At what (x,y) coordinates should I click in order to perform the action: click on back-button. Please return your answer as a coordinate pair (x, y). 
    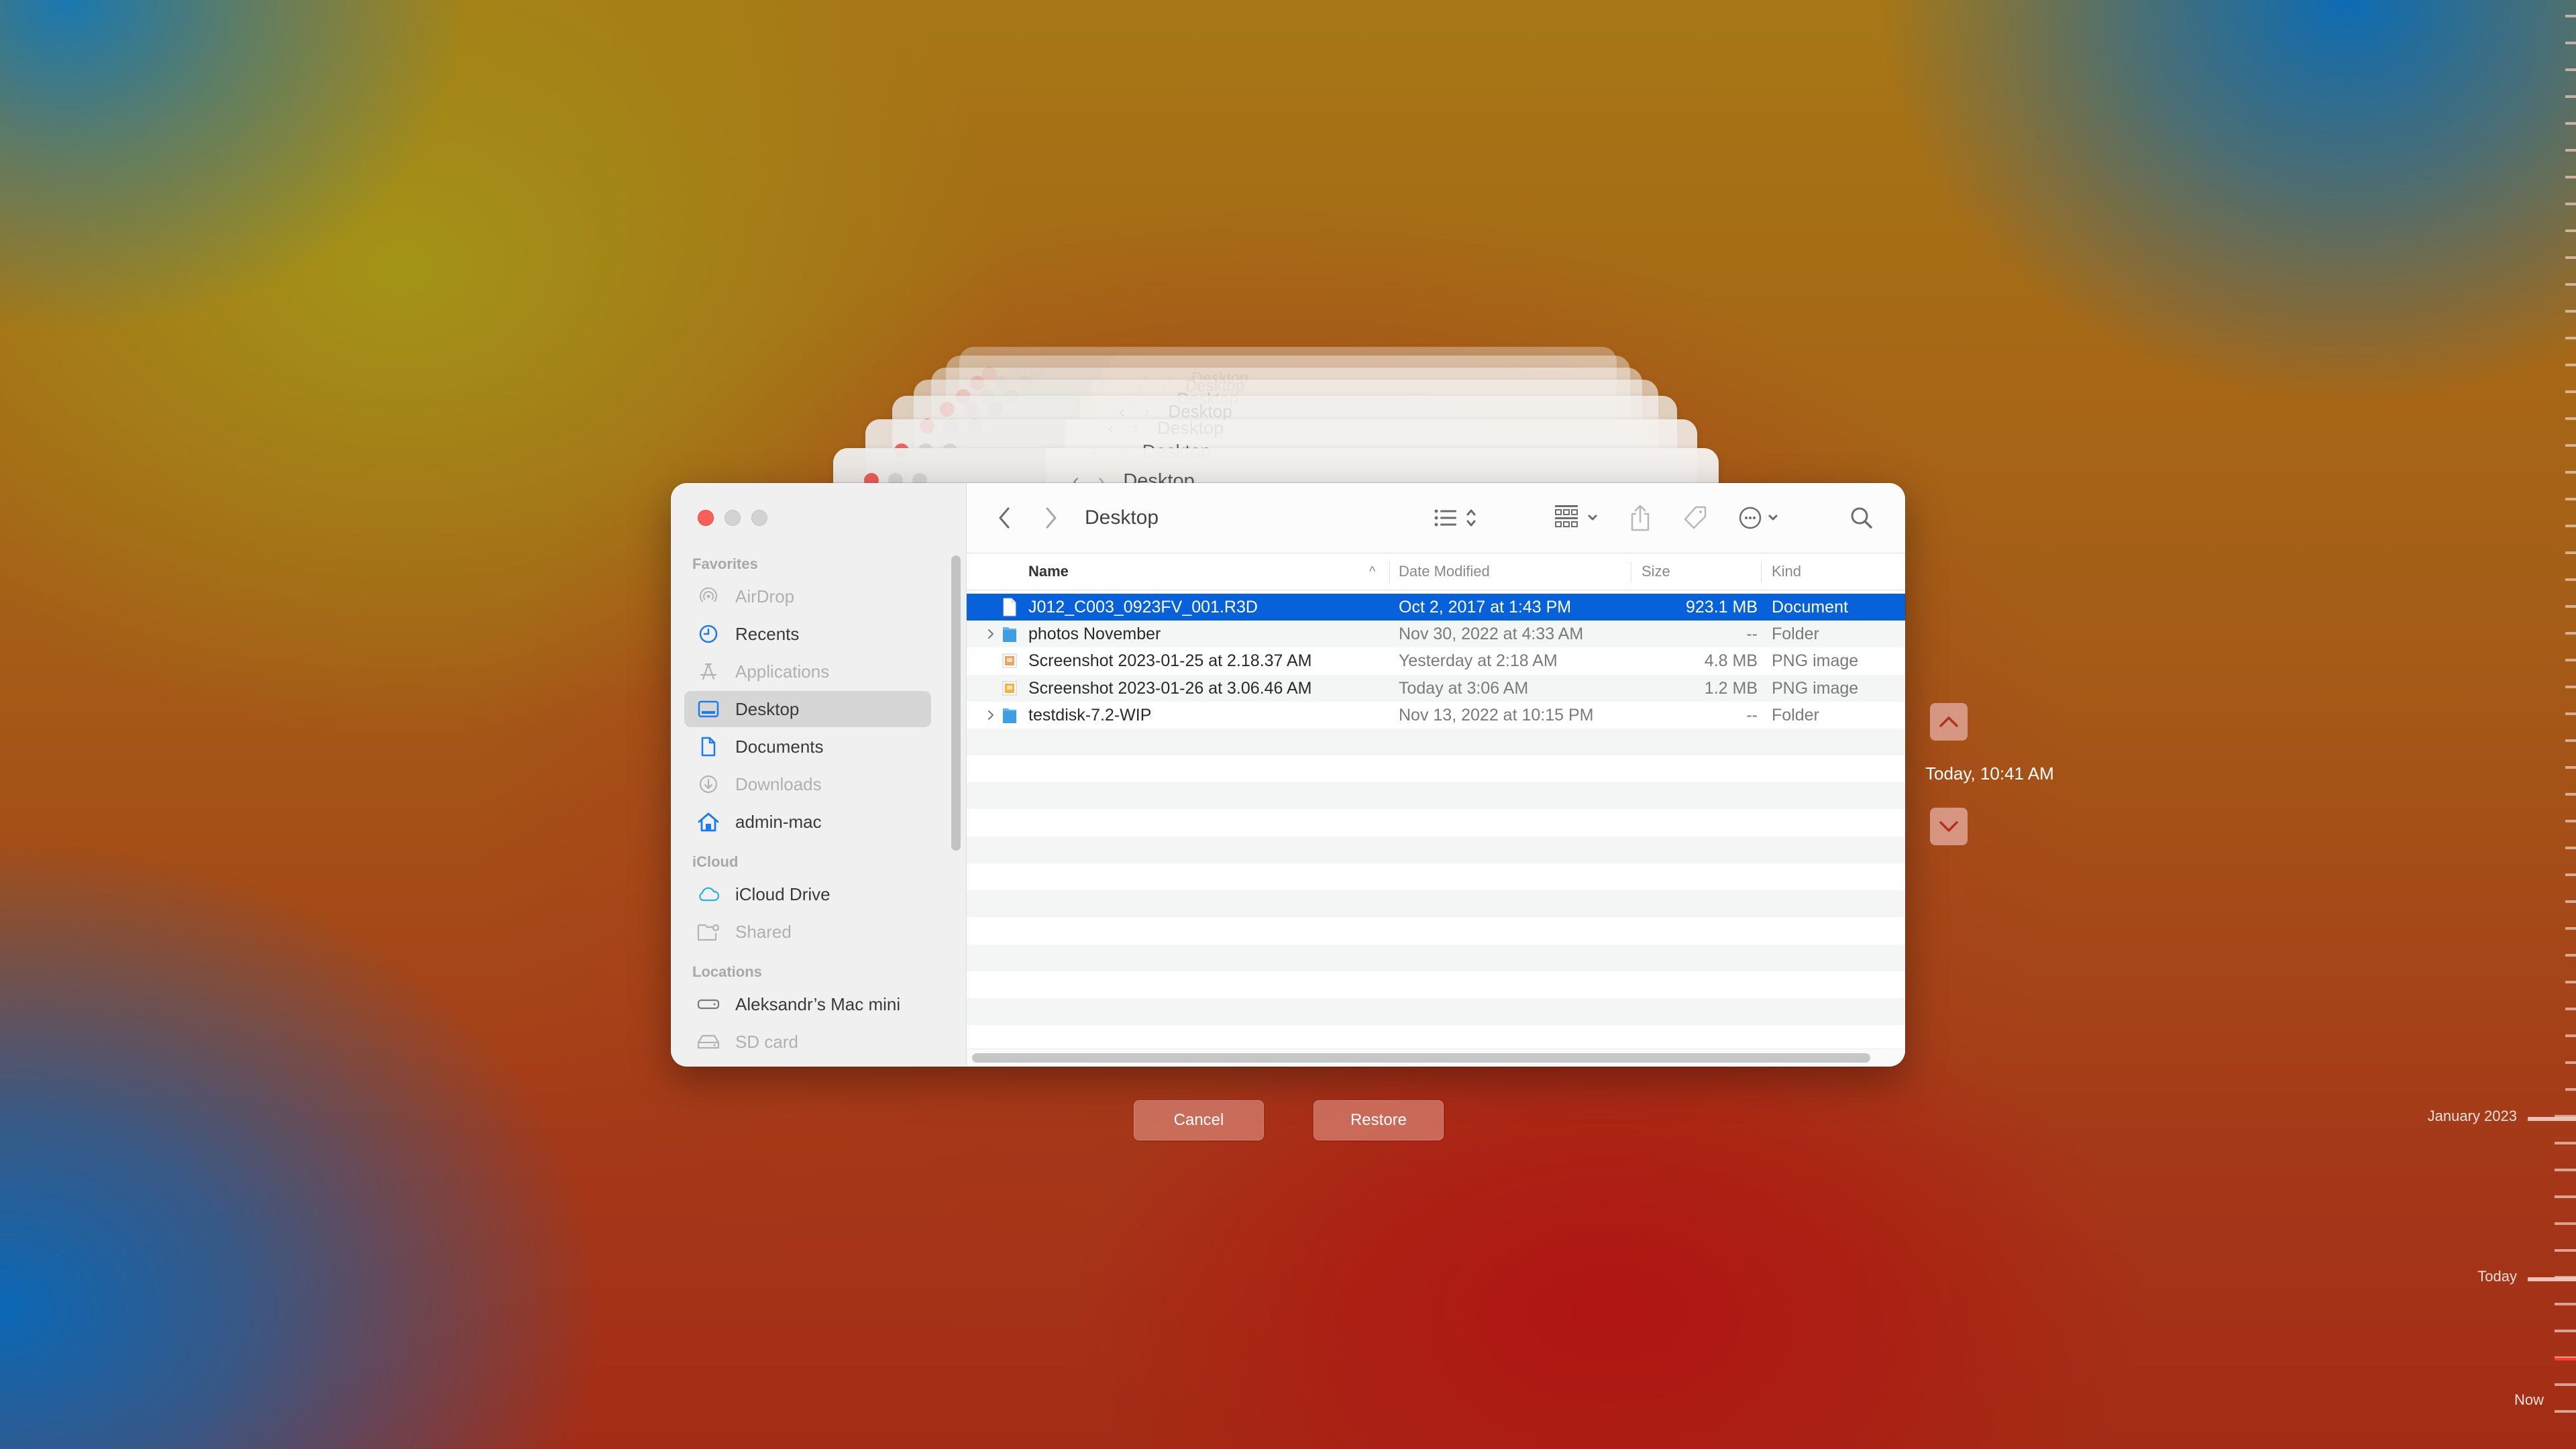
    Looking at the image, I should click on (1004, 518).